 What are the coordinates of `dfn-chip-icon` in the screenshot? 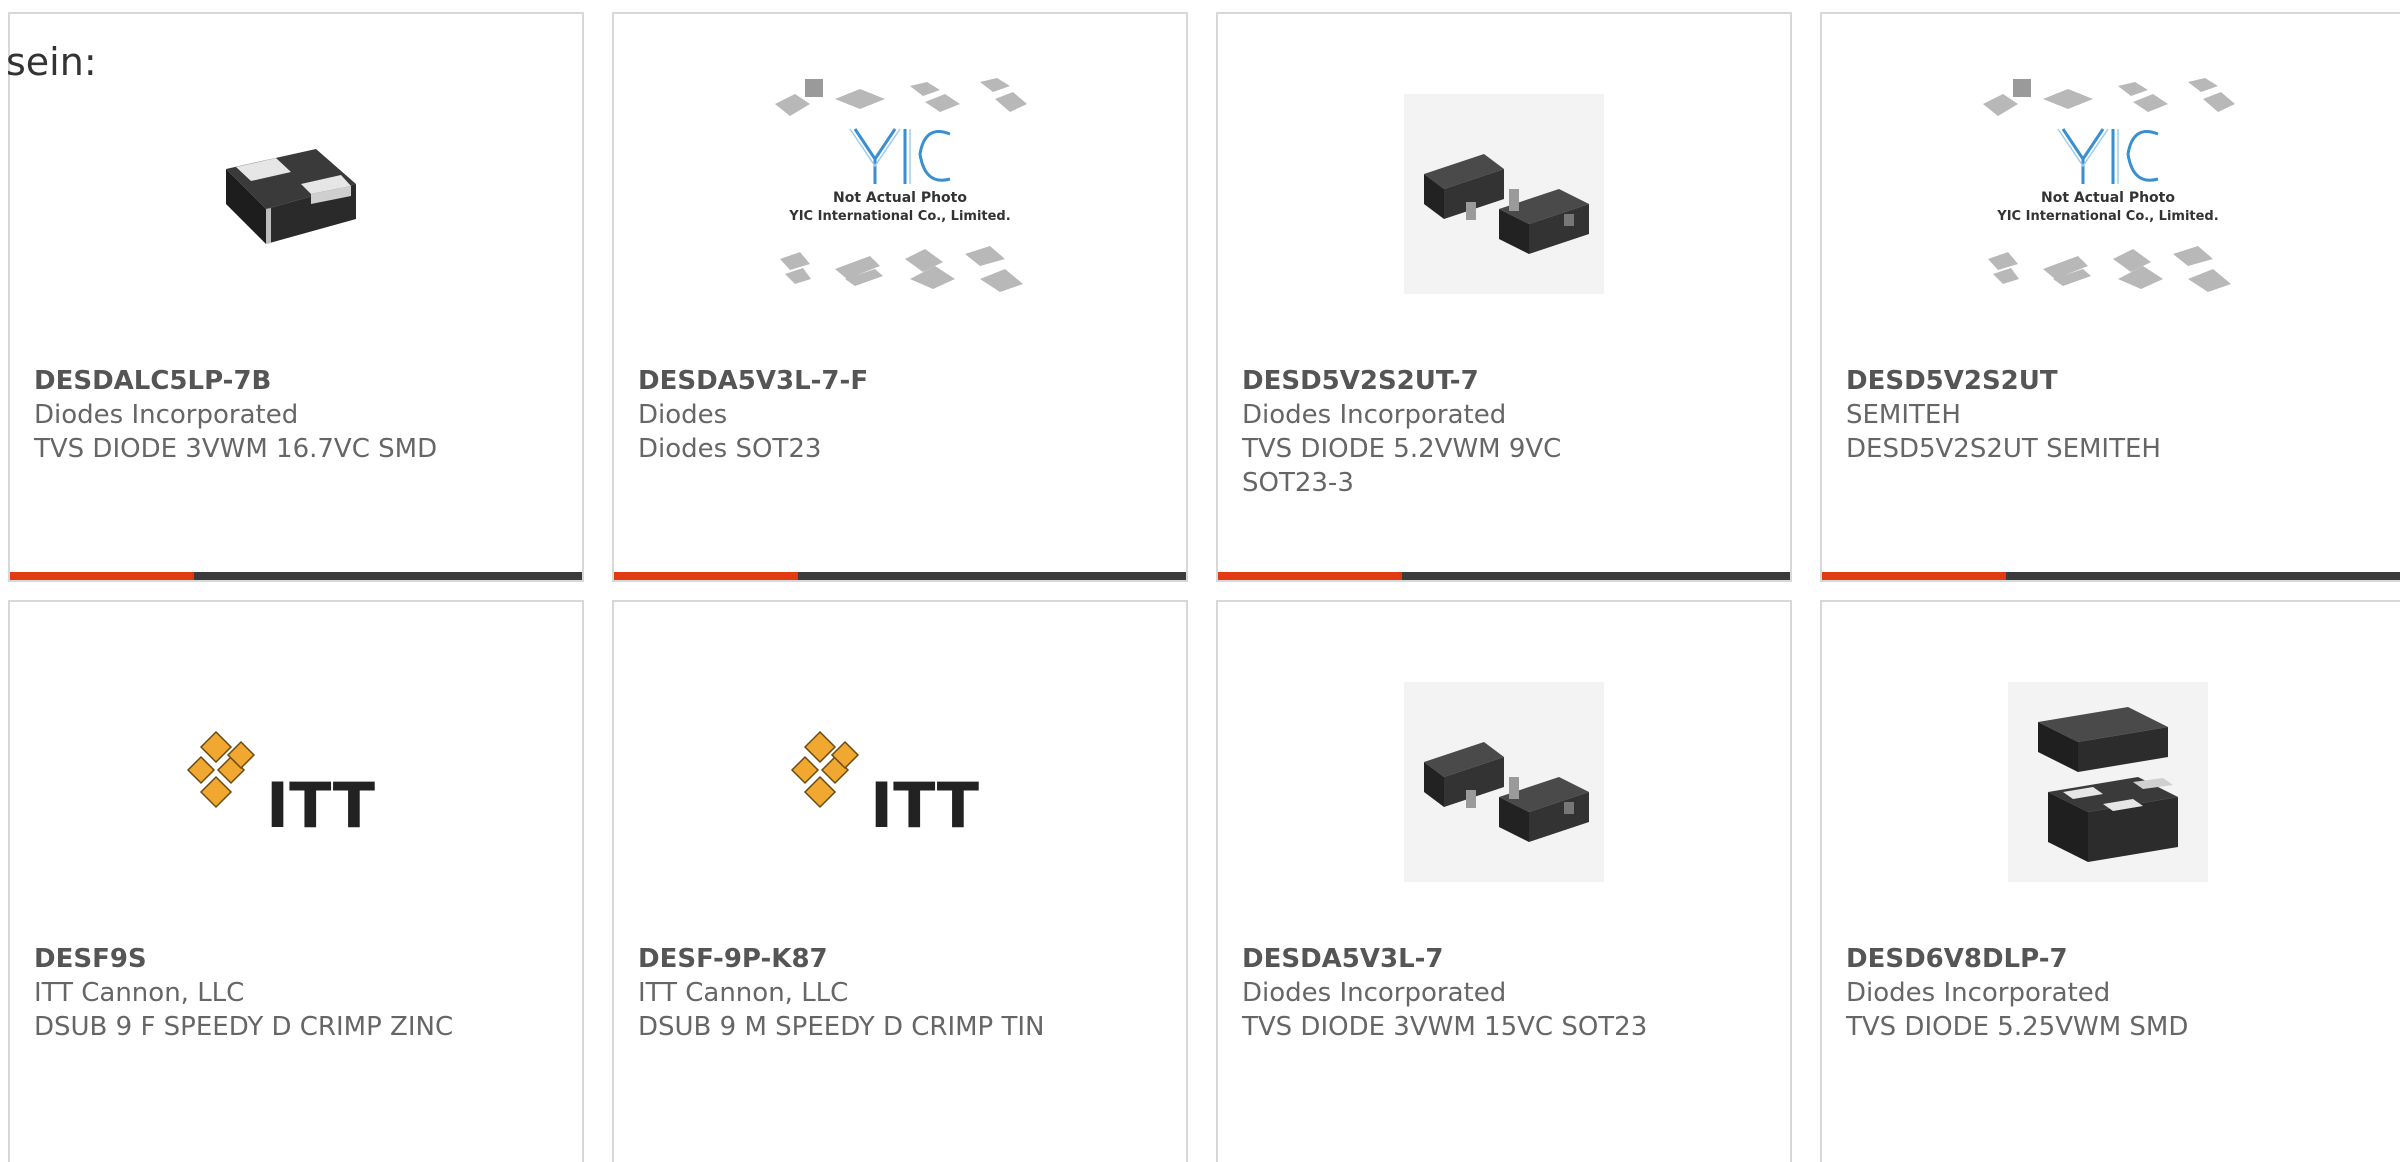 It's located at (2108, 782).